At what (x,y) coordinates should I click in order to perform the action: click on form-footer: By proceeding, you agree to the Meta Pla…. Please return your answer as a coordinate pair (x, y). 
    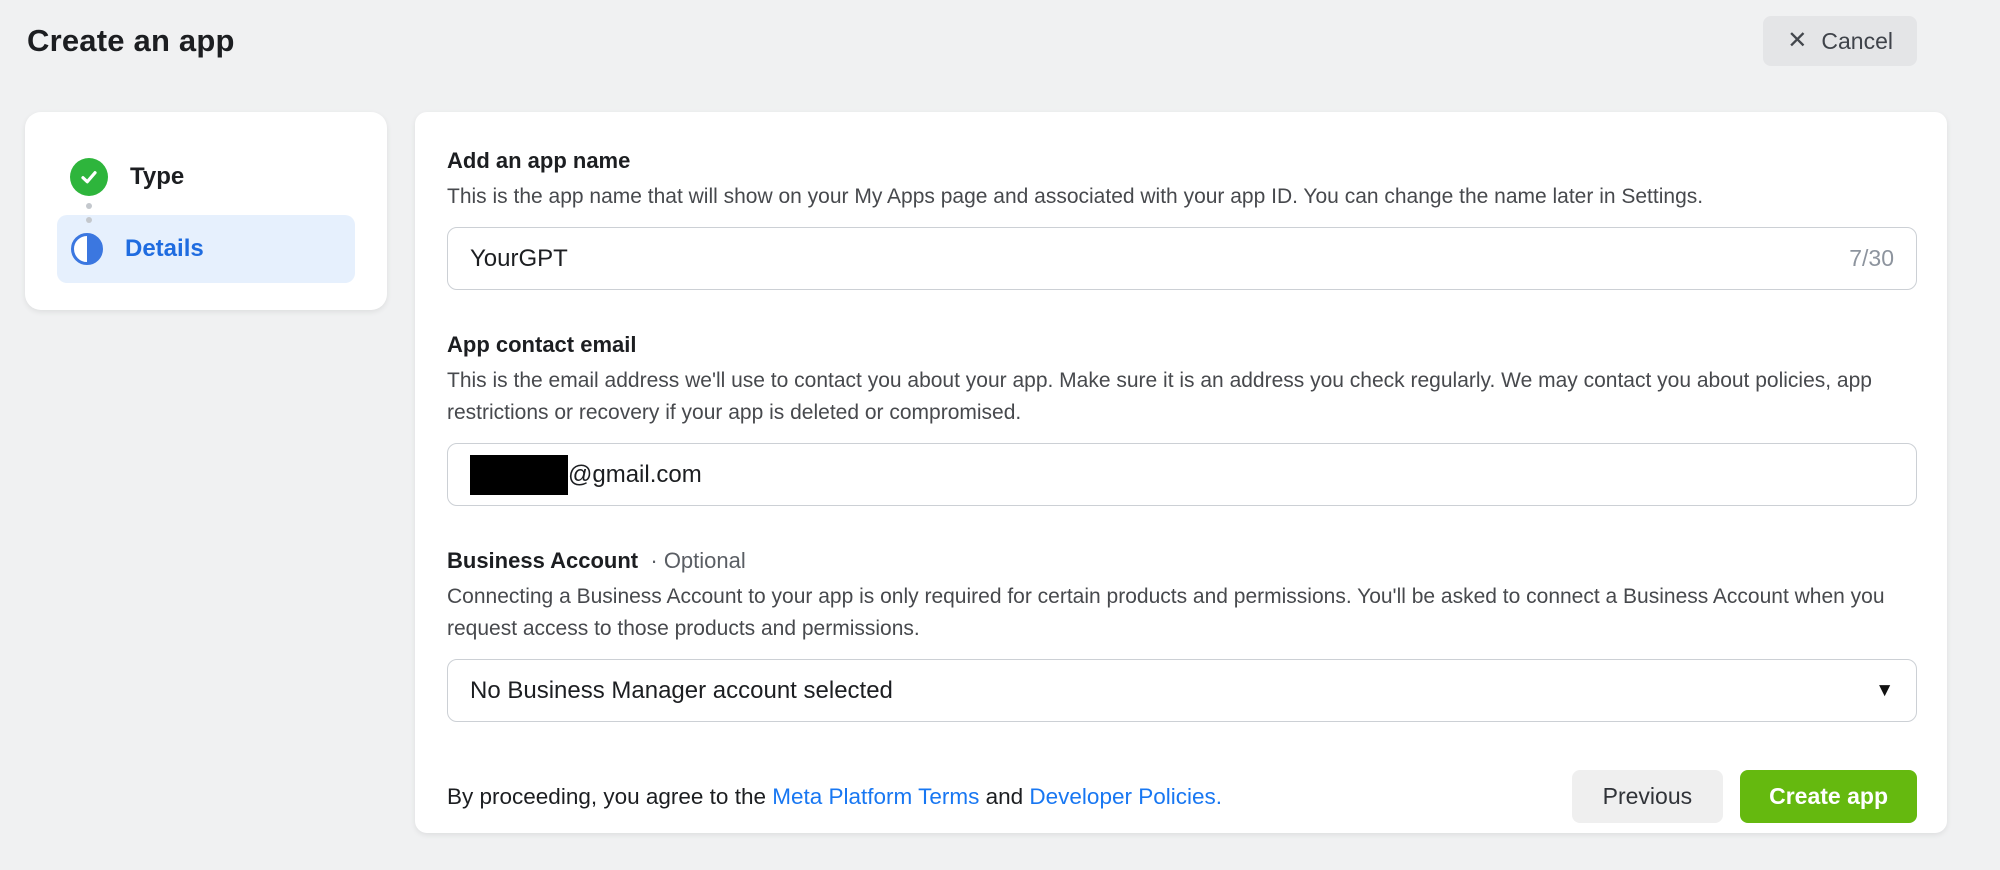
    Looking at the image, I should click on (1182, 796).